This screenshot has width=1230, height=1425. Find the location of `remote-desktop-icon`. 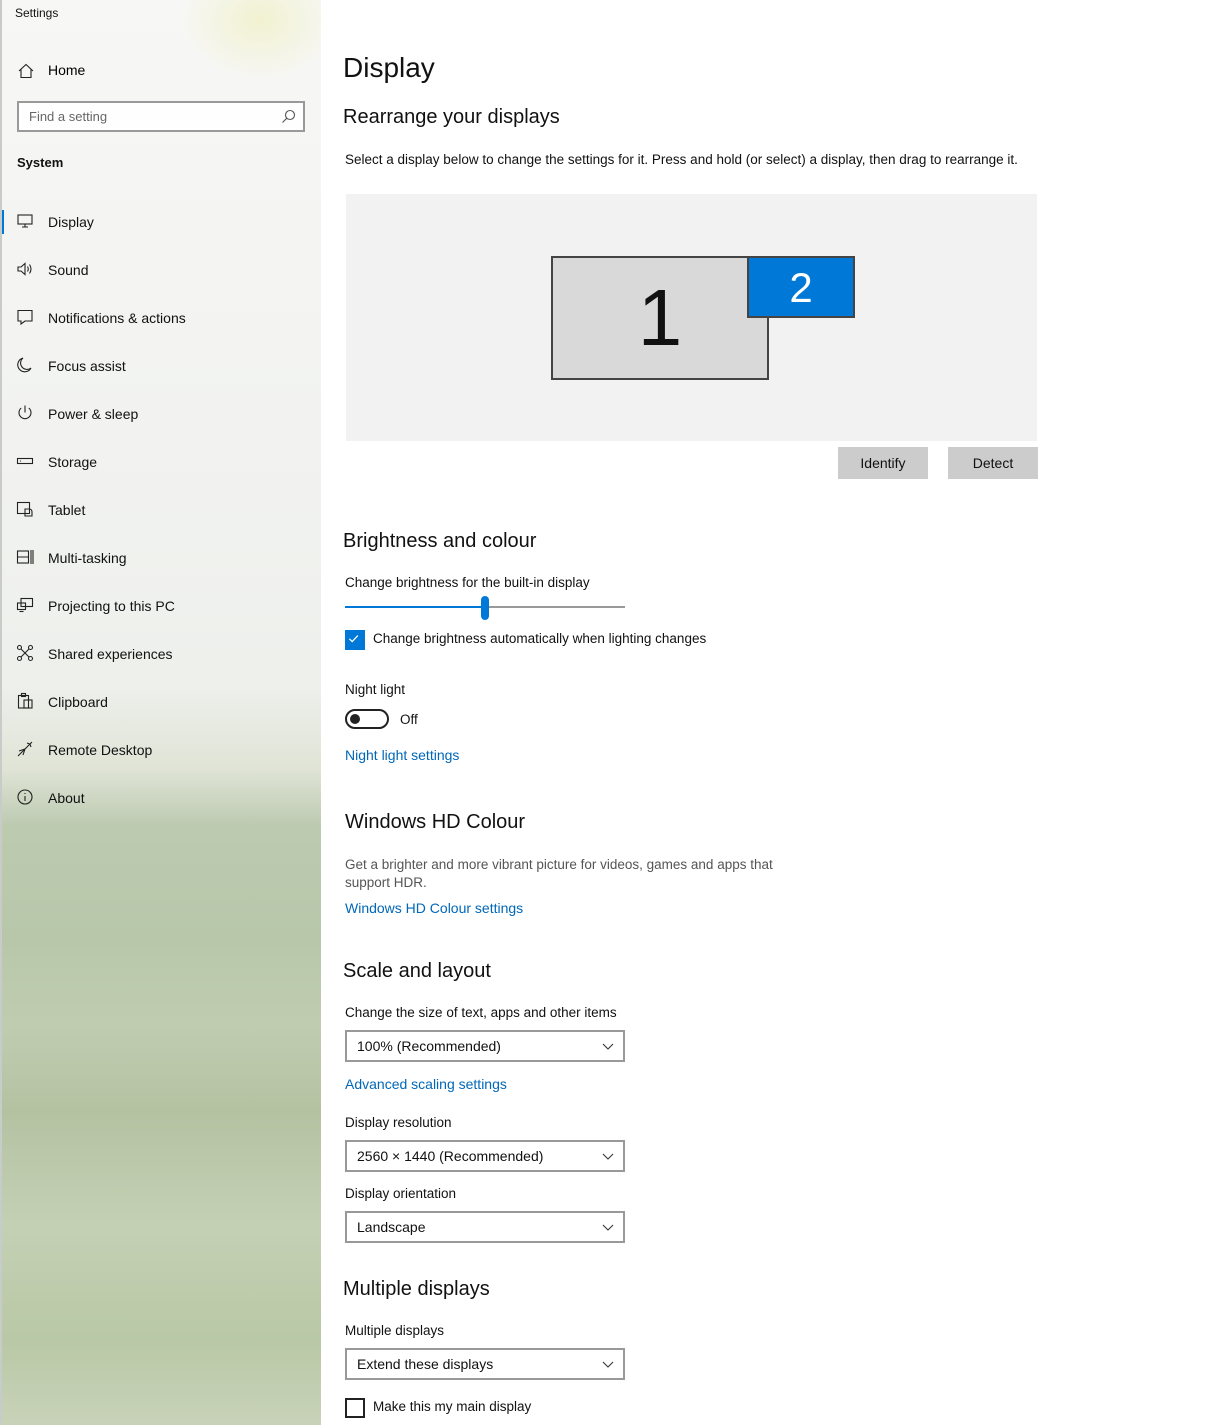

remote-desktop-icon is located at coordinates (25, 749).